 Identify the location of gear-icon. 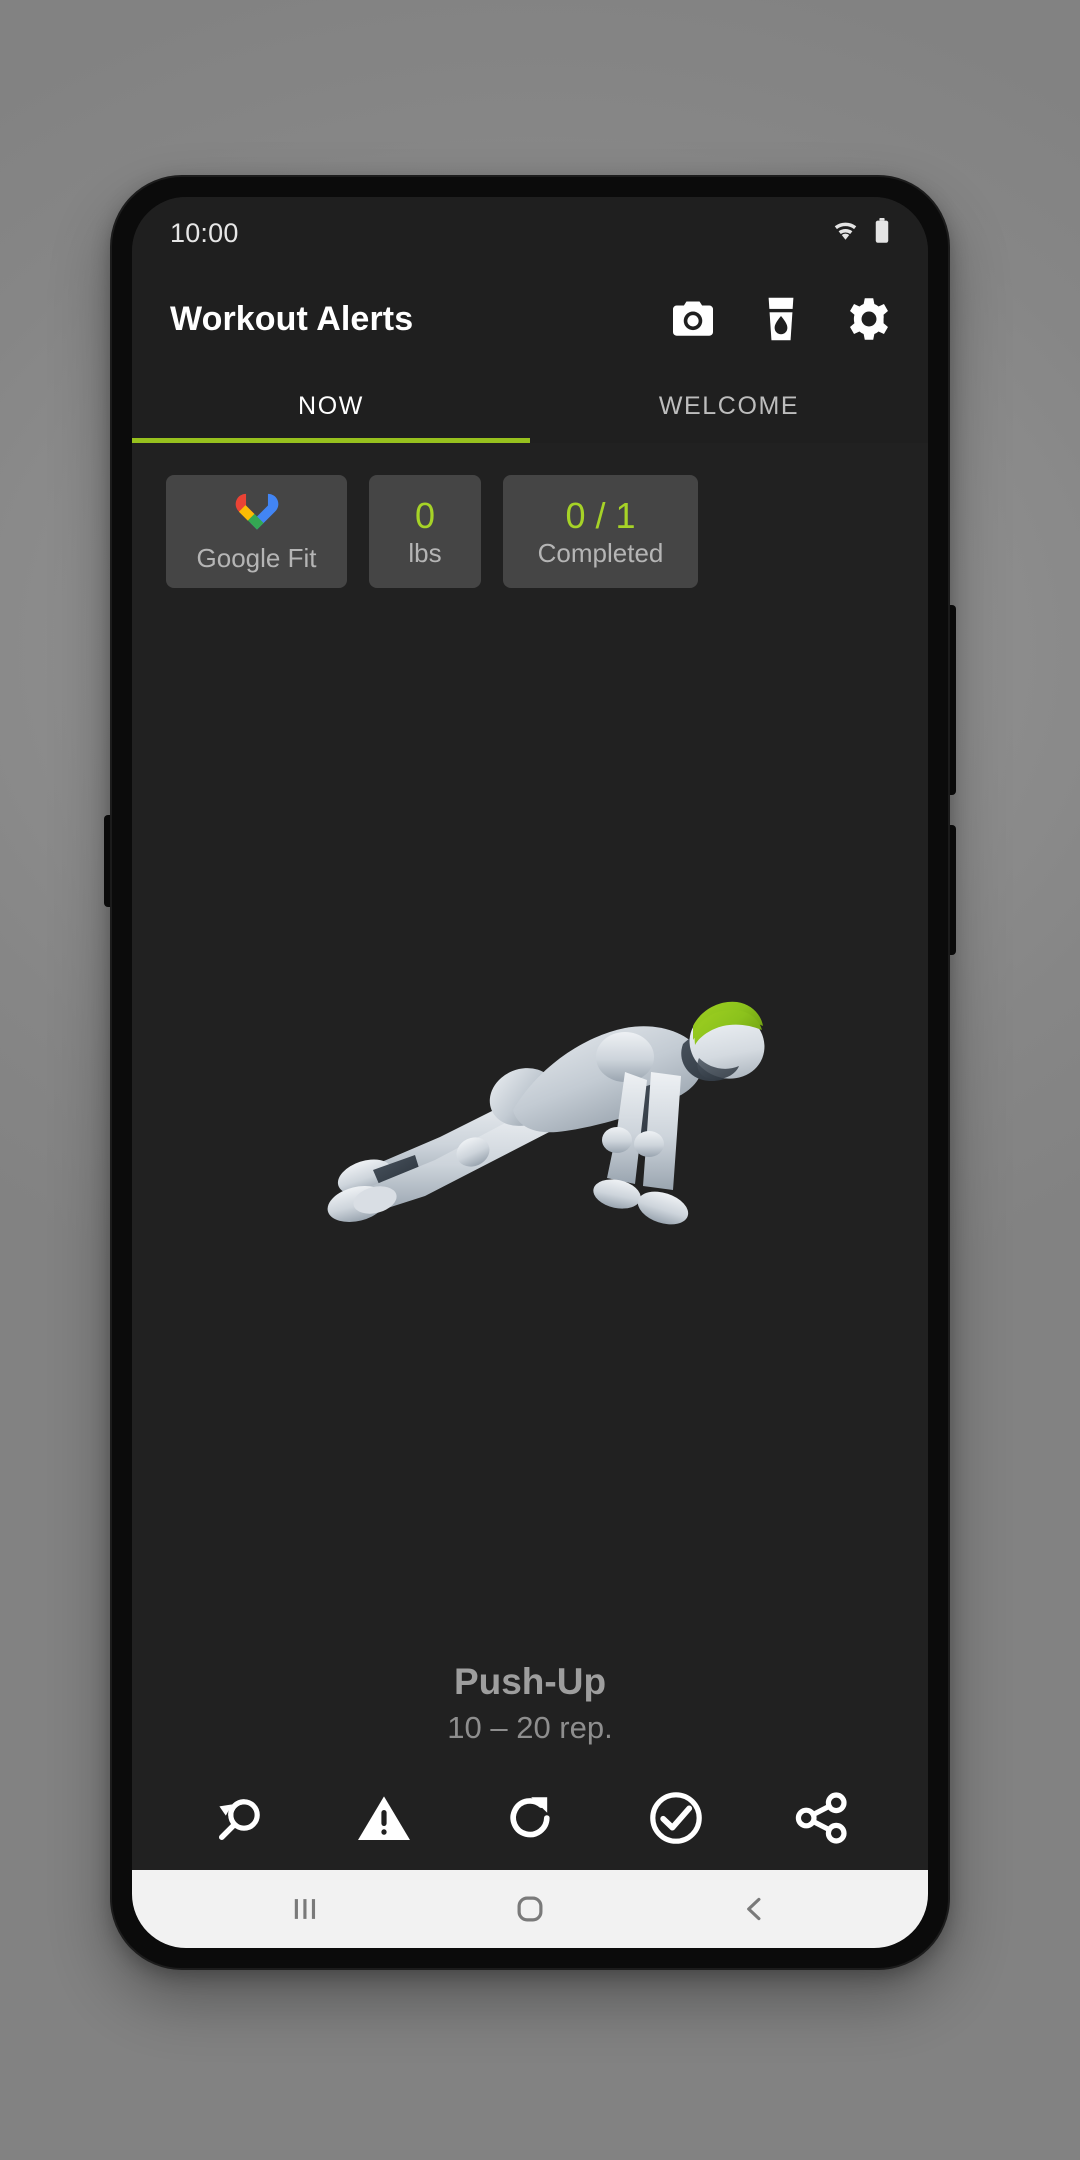
(869, 319).